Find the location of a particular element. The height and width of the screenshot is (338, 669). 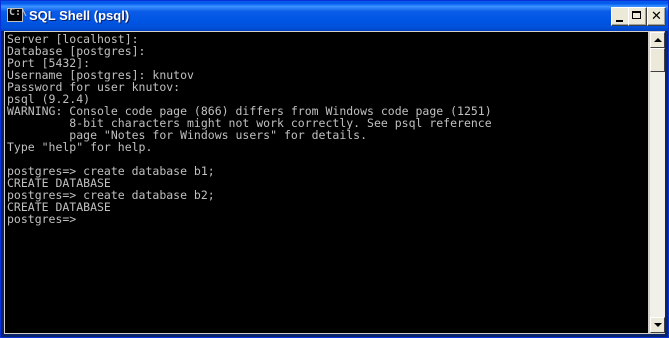

scroll-down-button is located at coordinates (657, 325).